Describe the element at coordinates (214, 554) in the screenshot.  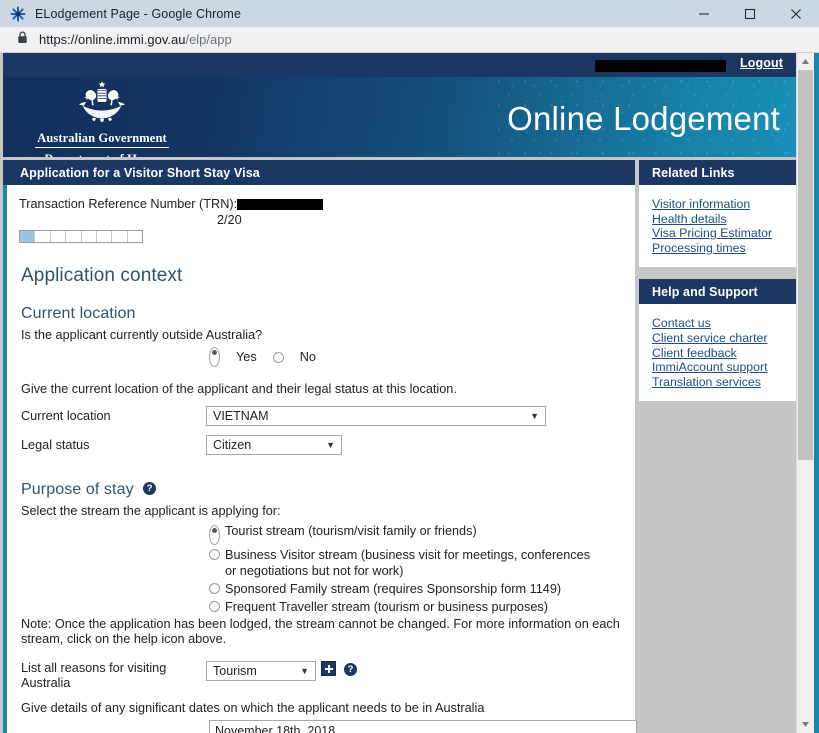
I see `radio-business-stream` at that location.